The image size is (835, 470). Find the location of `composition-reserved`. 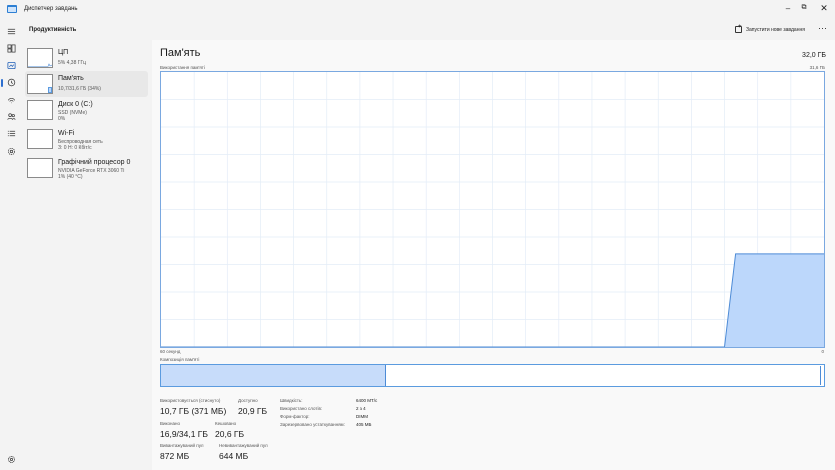

composition-reserved is located at coordinates (820, 375).